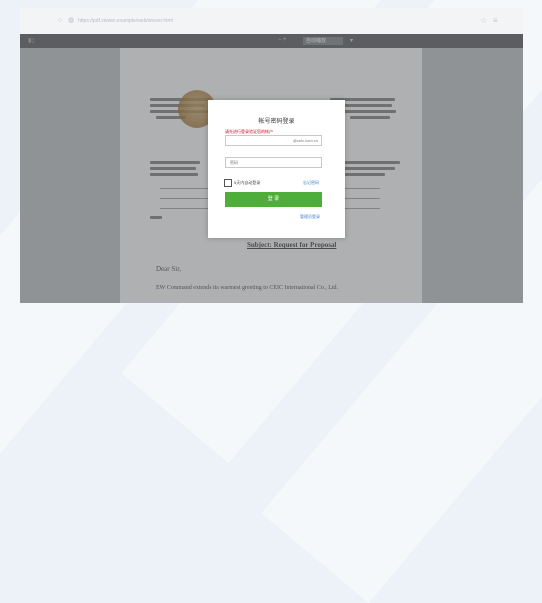 The width and height of the screenshot is (542, 603). I want to click on forgot-password-link: 忘记密码, so click(311, 183).